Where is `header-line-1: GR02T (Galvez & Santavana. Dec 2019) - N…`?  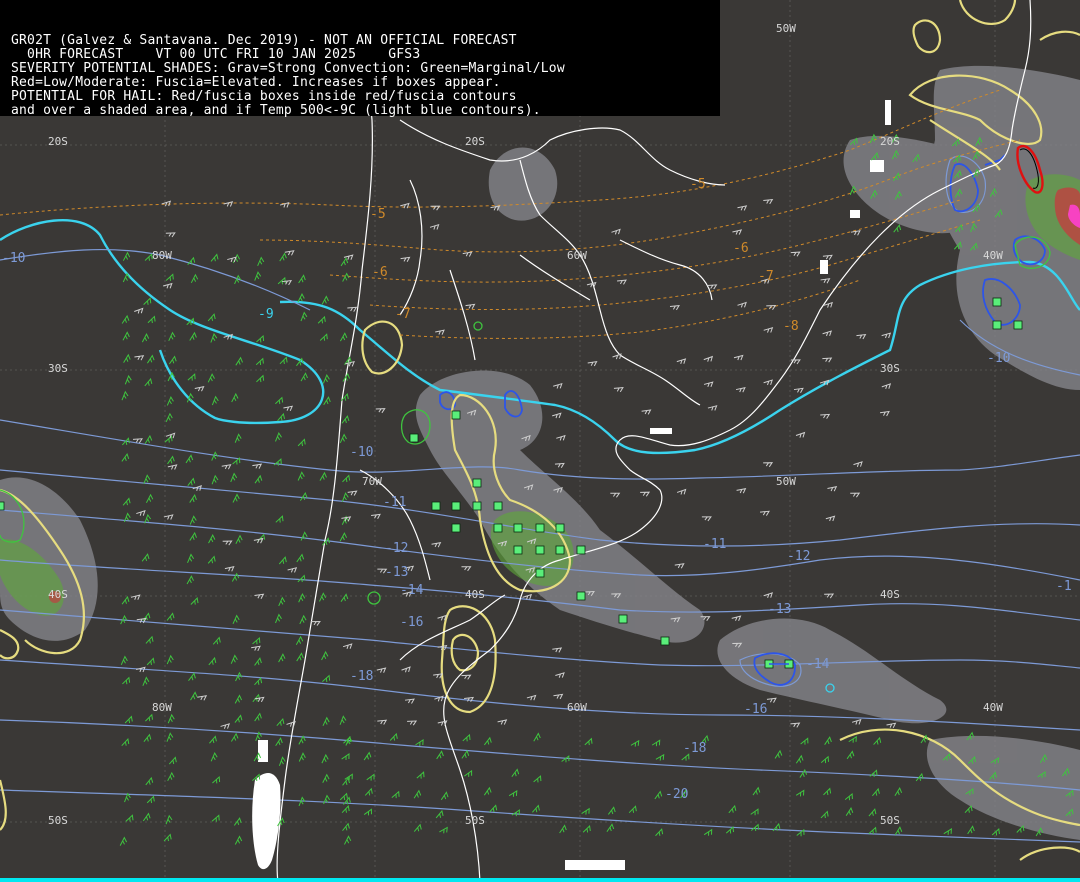
header-line-1: GR02T (Galvez & Santavana. Dec 2019) - N… is located at coordinates (264, 40).